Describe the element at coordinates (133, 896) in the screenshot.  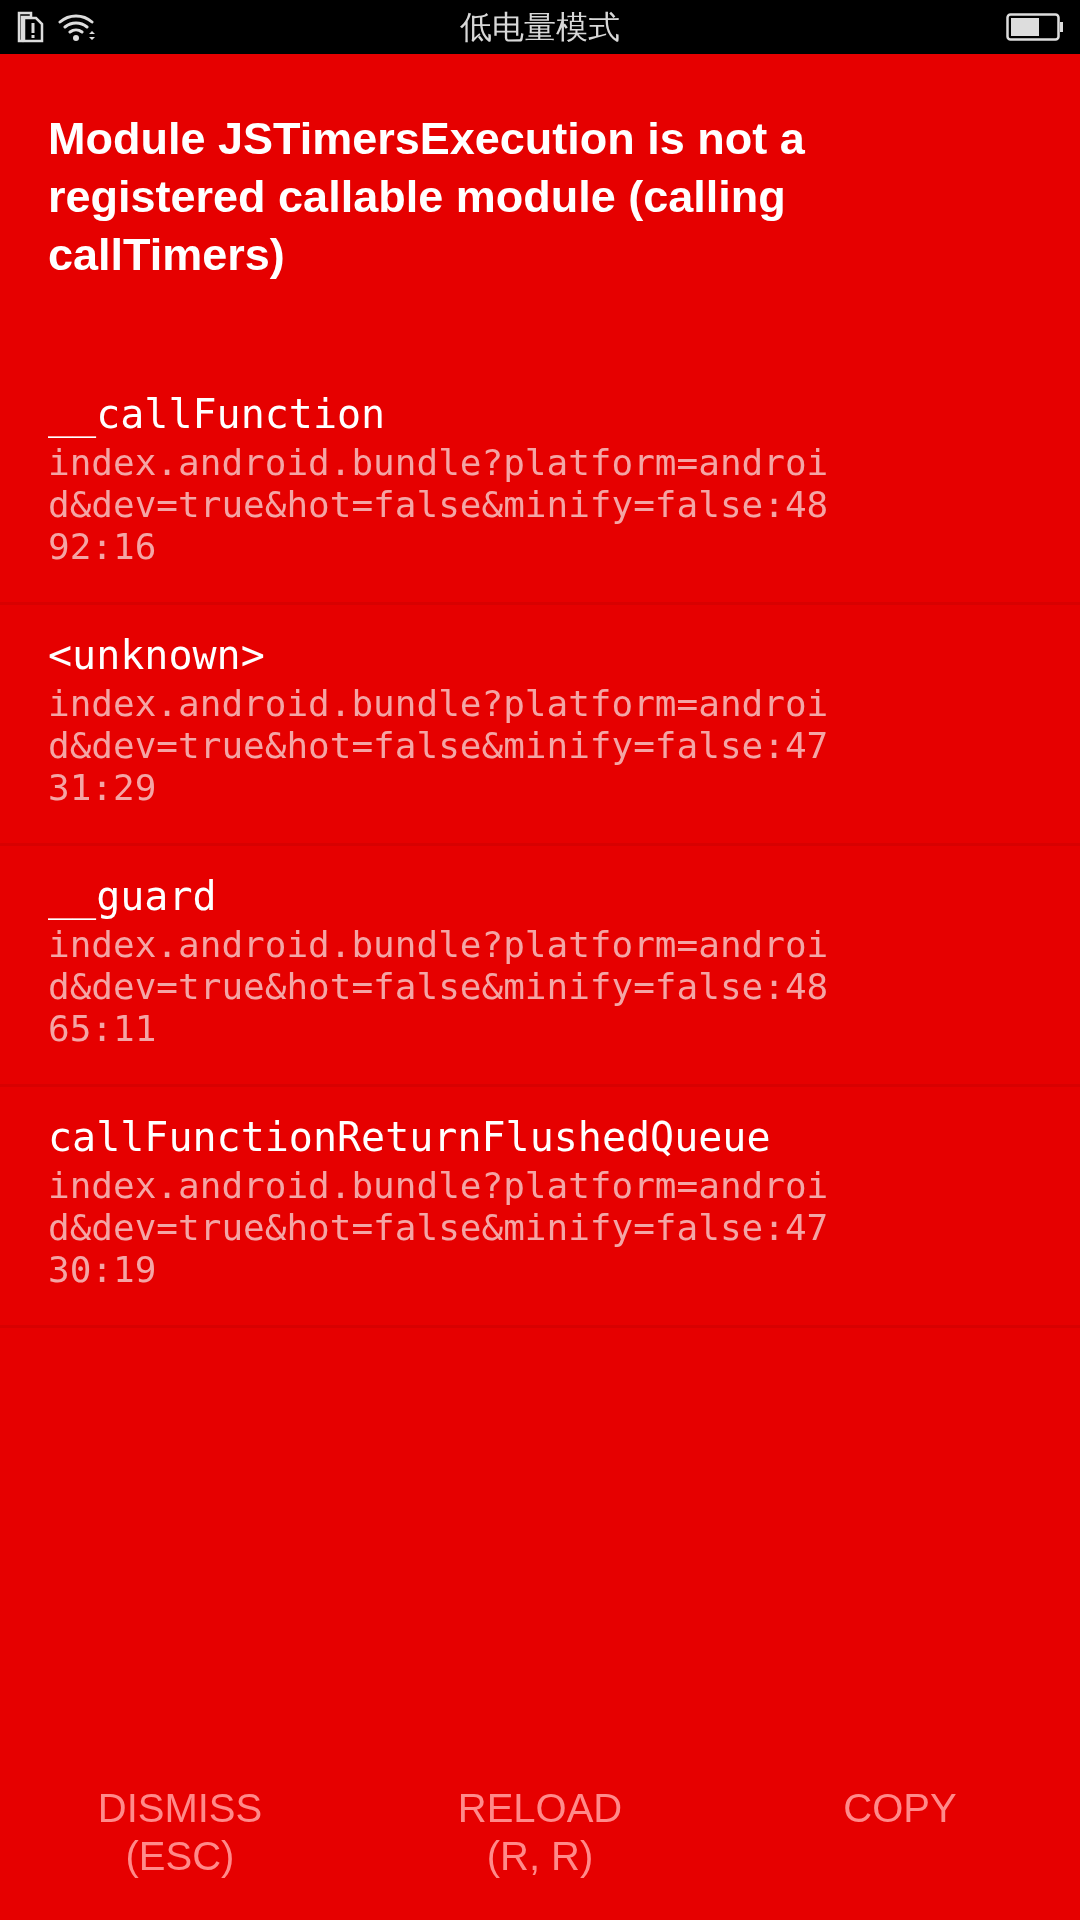
I see `method-name: __guard` at that location.